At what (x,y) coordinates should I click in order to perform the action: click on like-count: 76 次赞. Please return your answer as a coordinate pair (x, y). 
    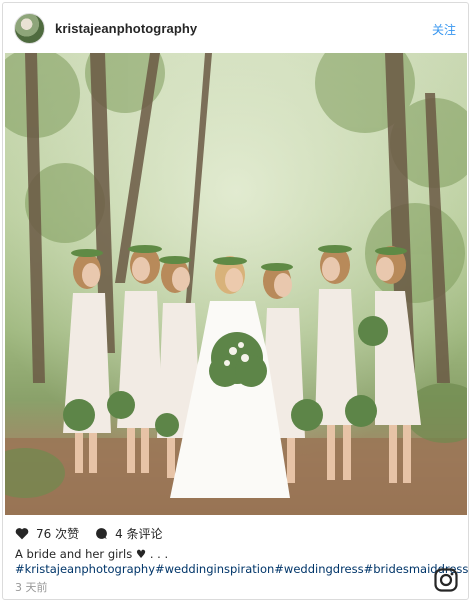
    Looking at the image, I should click on (57, 533).